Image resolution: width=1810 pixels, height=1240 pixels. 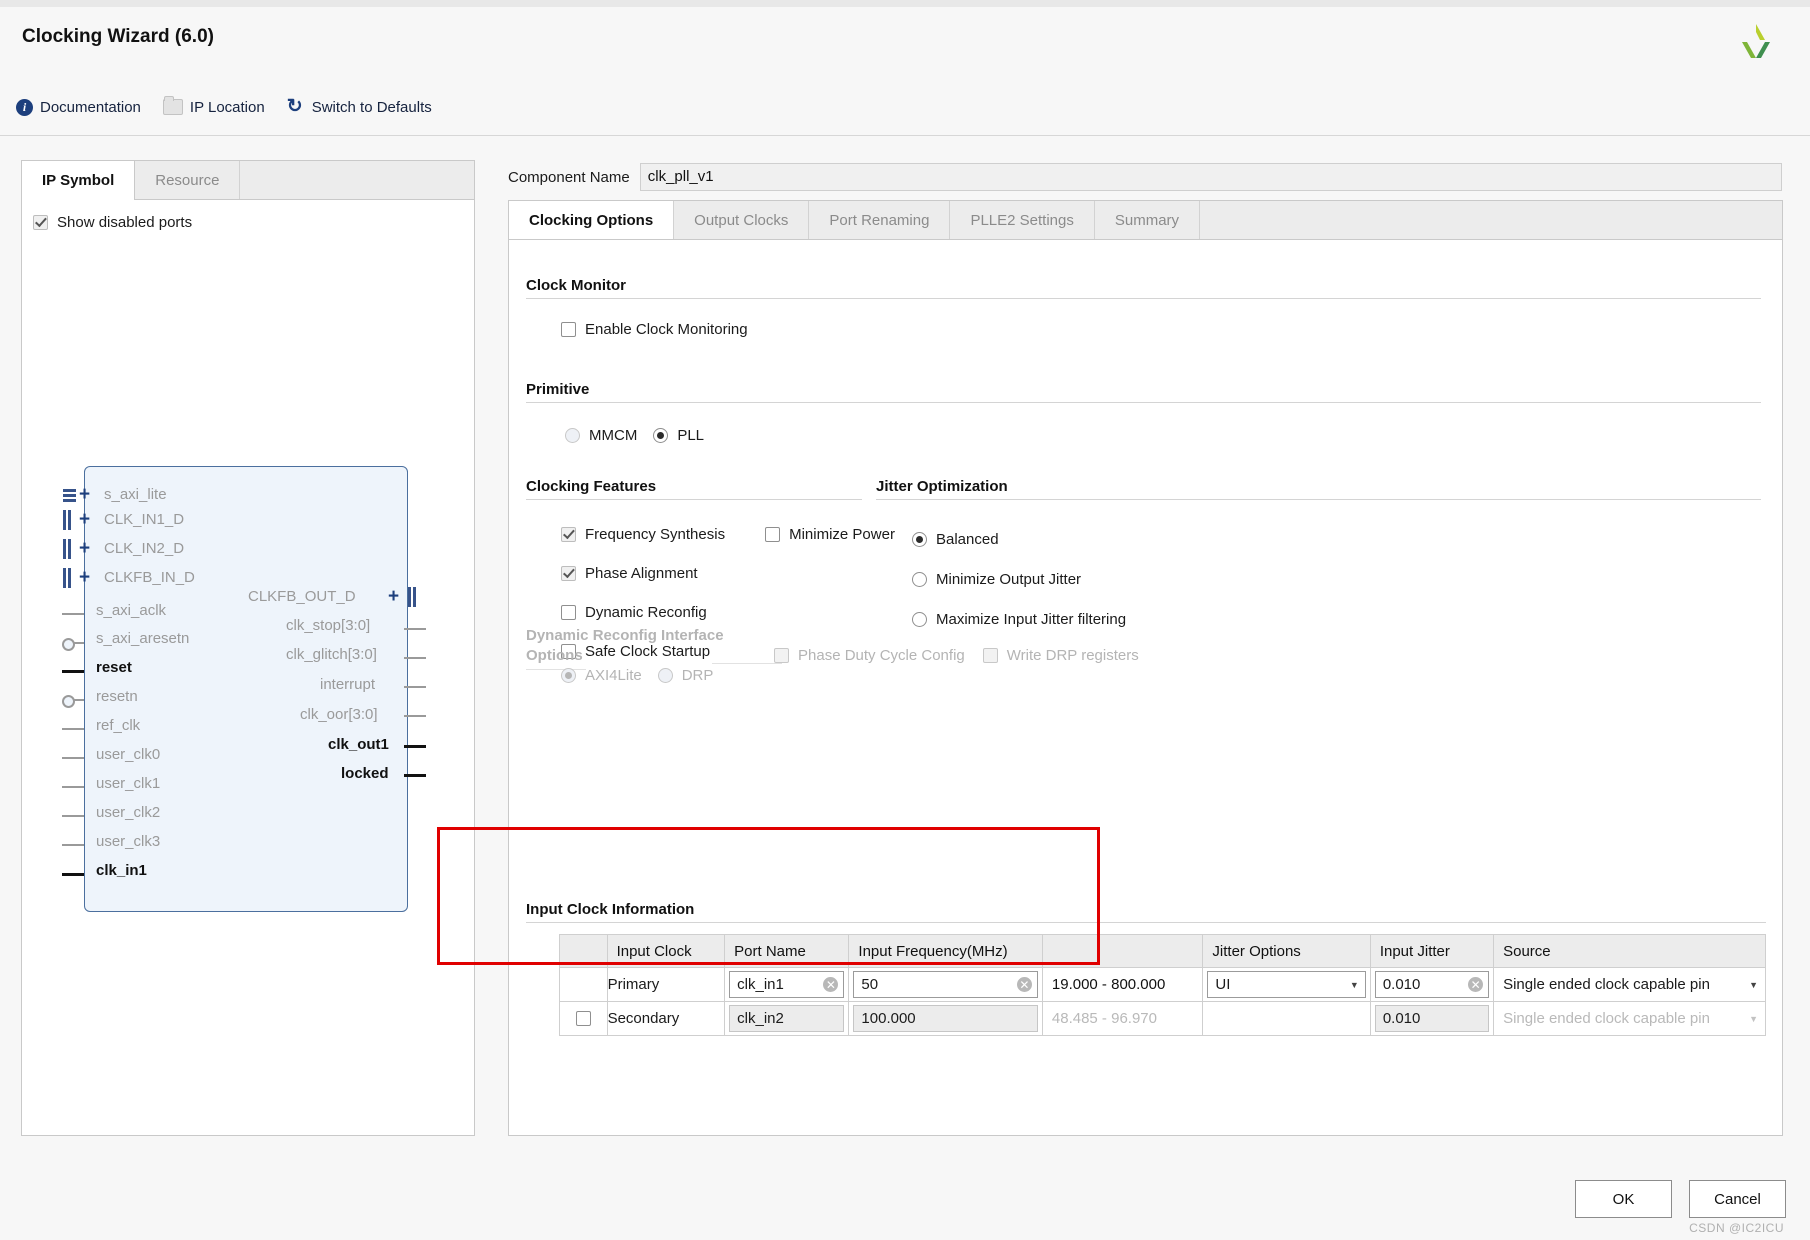 I want to click on expand-clkfb-in-d-icon: +, so click(x=84, y=577).